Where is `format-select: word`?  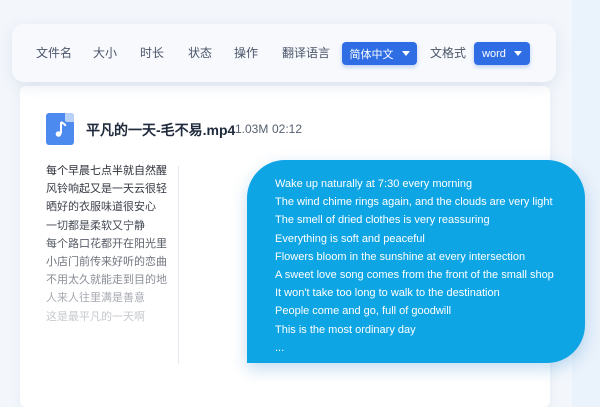
format-select: word is located at coordinates (502, 53).